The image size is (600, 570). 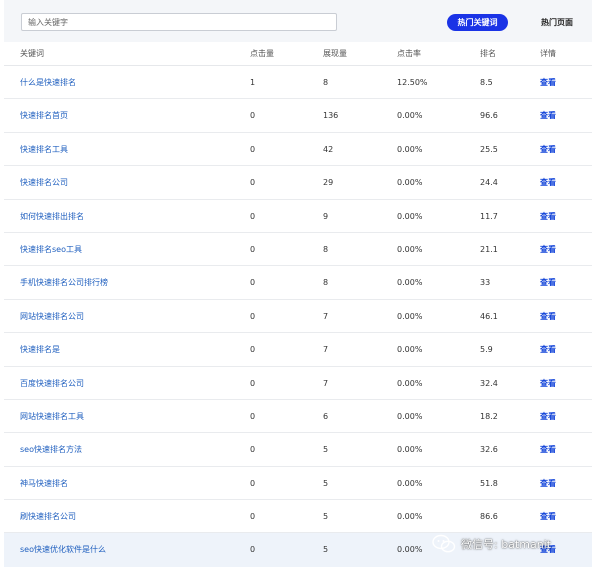 What do you see at coordinates (44, 149) in the screenshot?
I see `keyword-link: 快速排名工具` at bounding box center [44, 149].